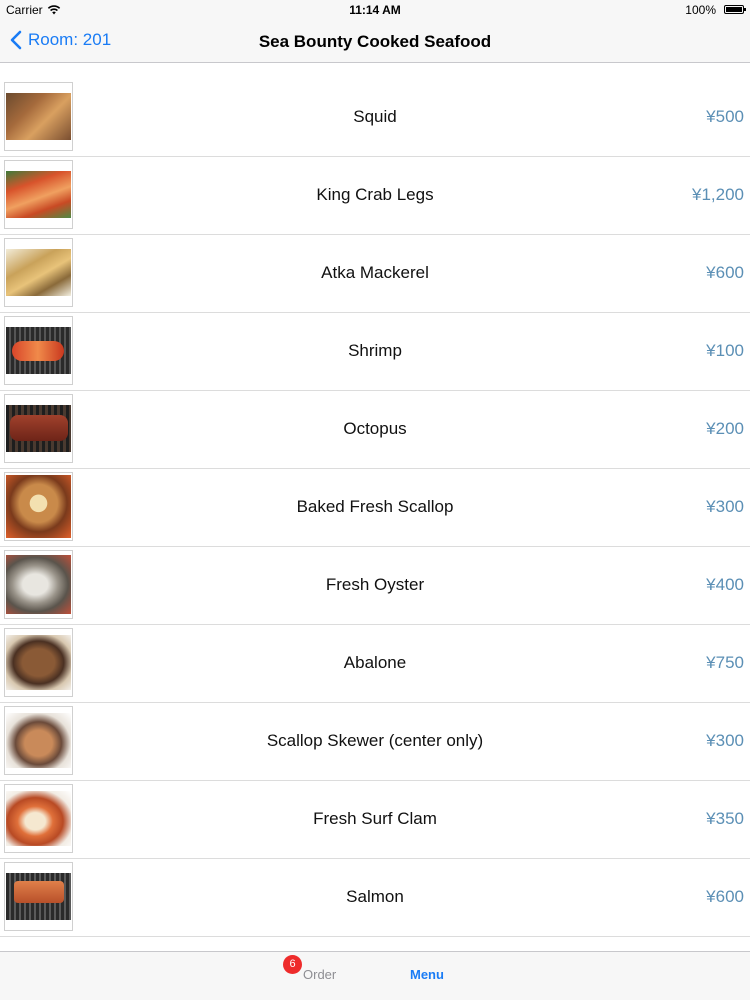 The width and height of the screenshot is (750, 1000). What do you see at coordinates (292, 964) in the screenshot?
I see `order-count-badge: 6` at bounding box center [292, 964].